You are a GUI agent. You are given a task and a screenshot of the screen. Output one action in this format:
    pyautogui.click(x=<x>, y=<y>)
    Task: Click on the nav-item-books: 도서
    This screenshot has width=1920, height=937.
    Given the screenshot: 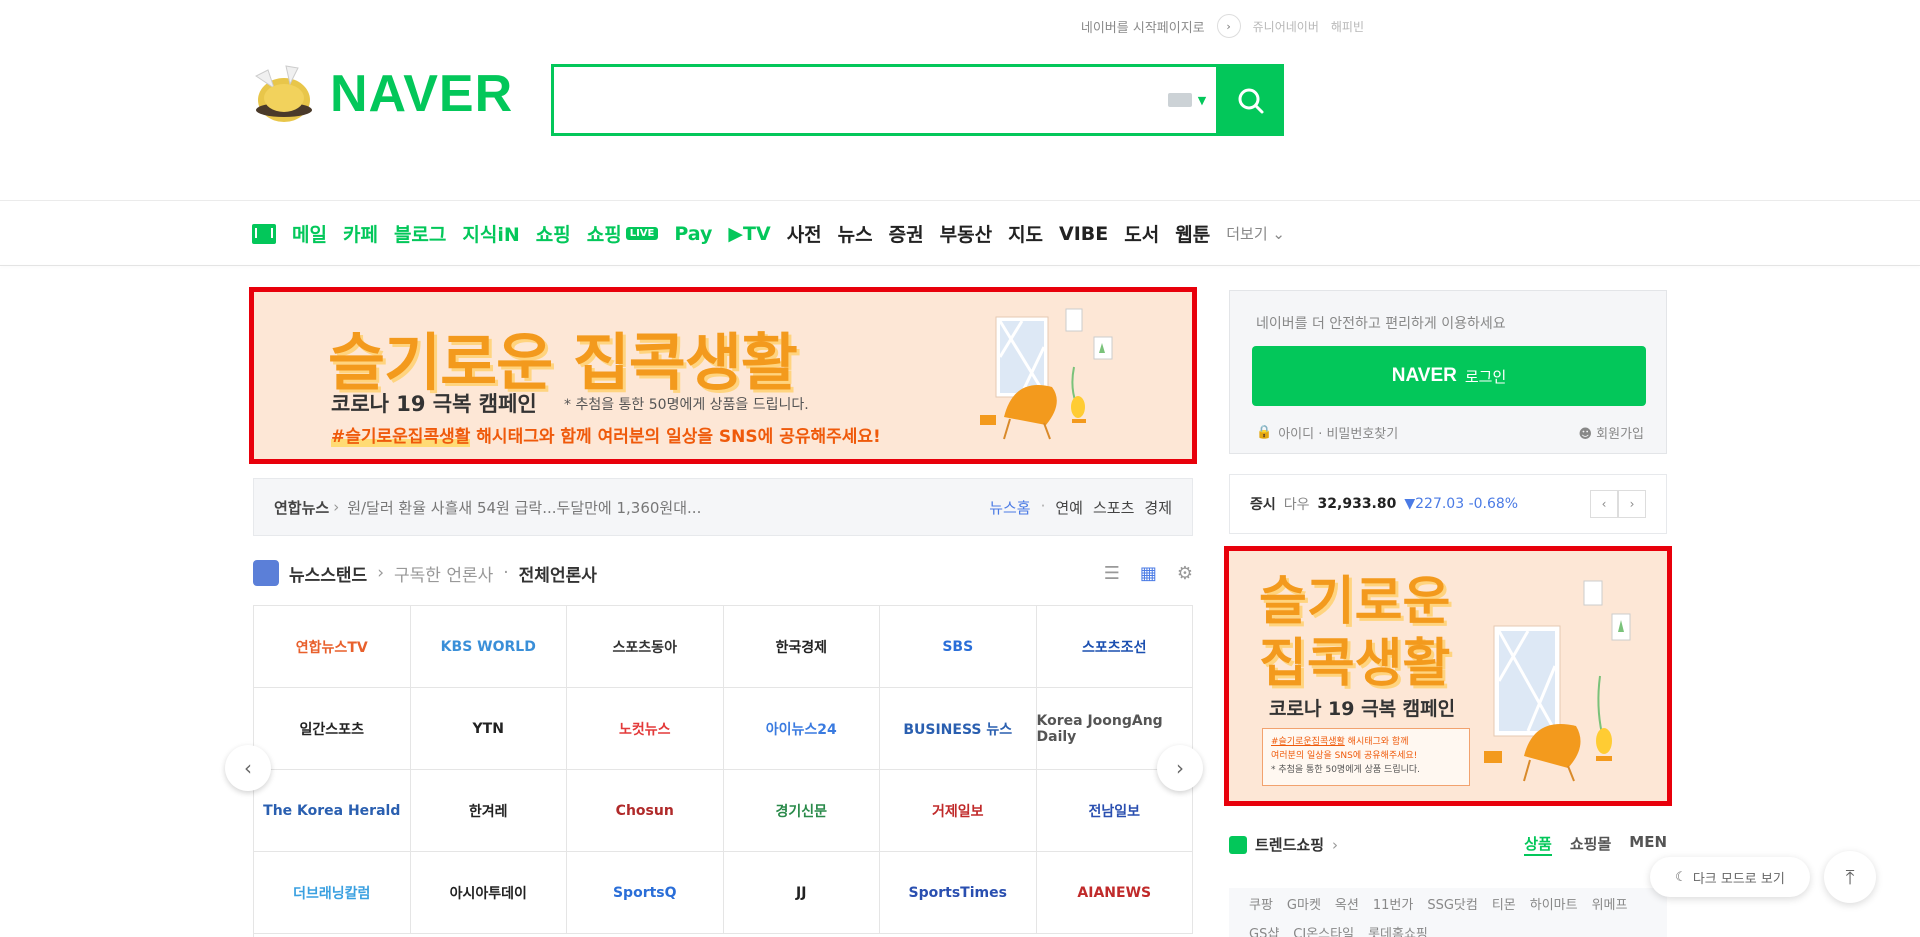 What is the action you would take?
    pyautogui.click(x=1141, y=233)
    